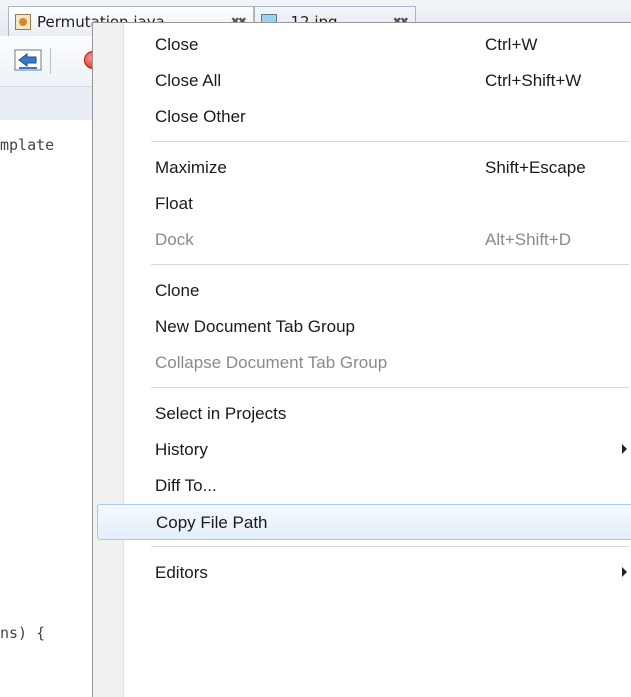 Image resolution: width=631 pixels, height=697 pixels. What do you see at coordinates (528, 239) in the screenshot?
I see `menu-item-shortcut: Alt+Shift+D` at bounding box center [528, 239].